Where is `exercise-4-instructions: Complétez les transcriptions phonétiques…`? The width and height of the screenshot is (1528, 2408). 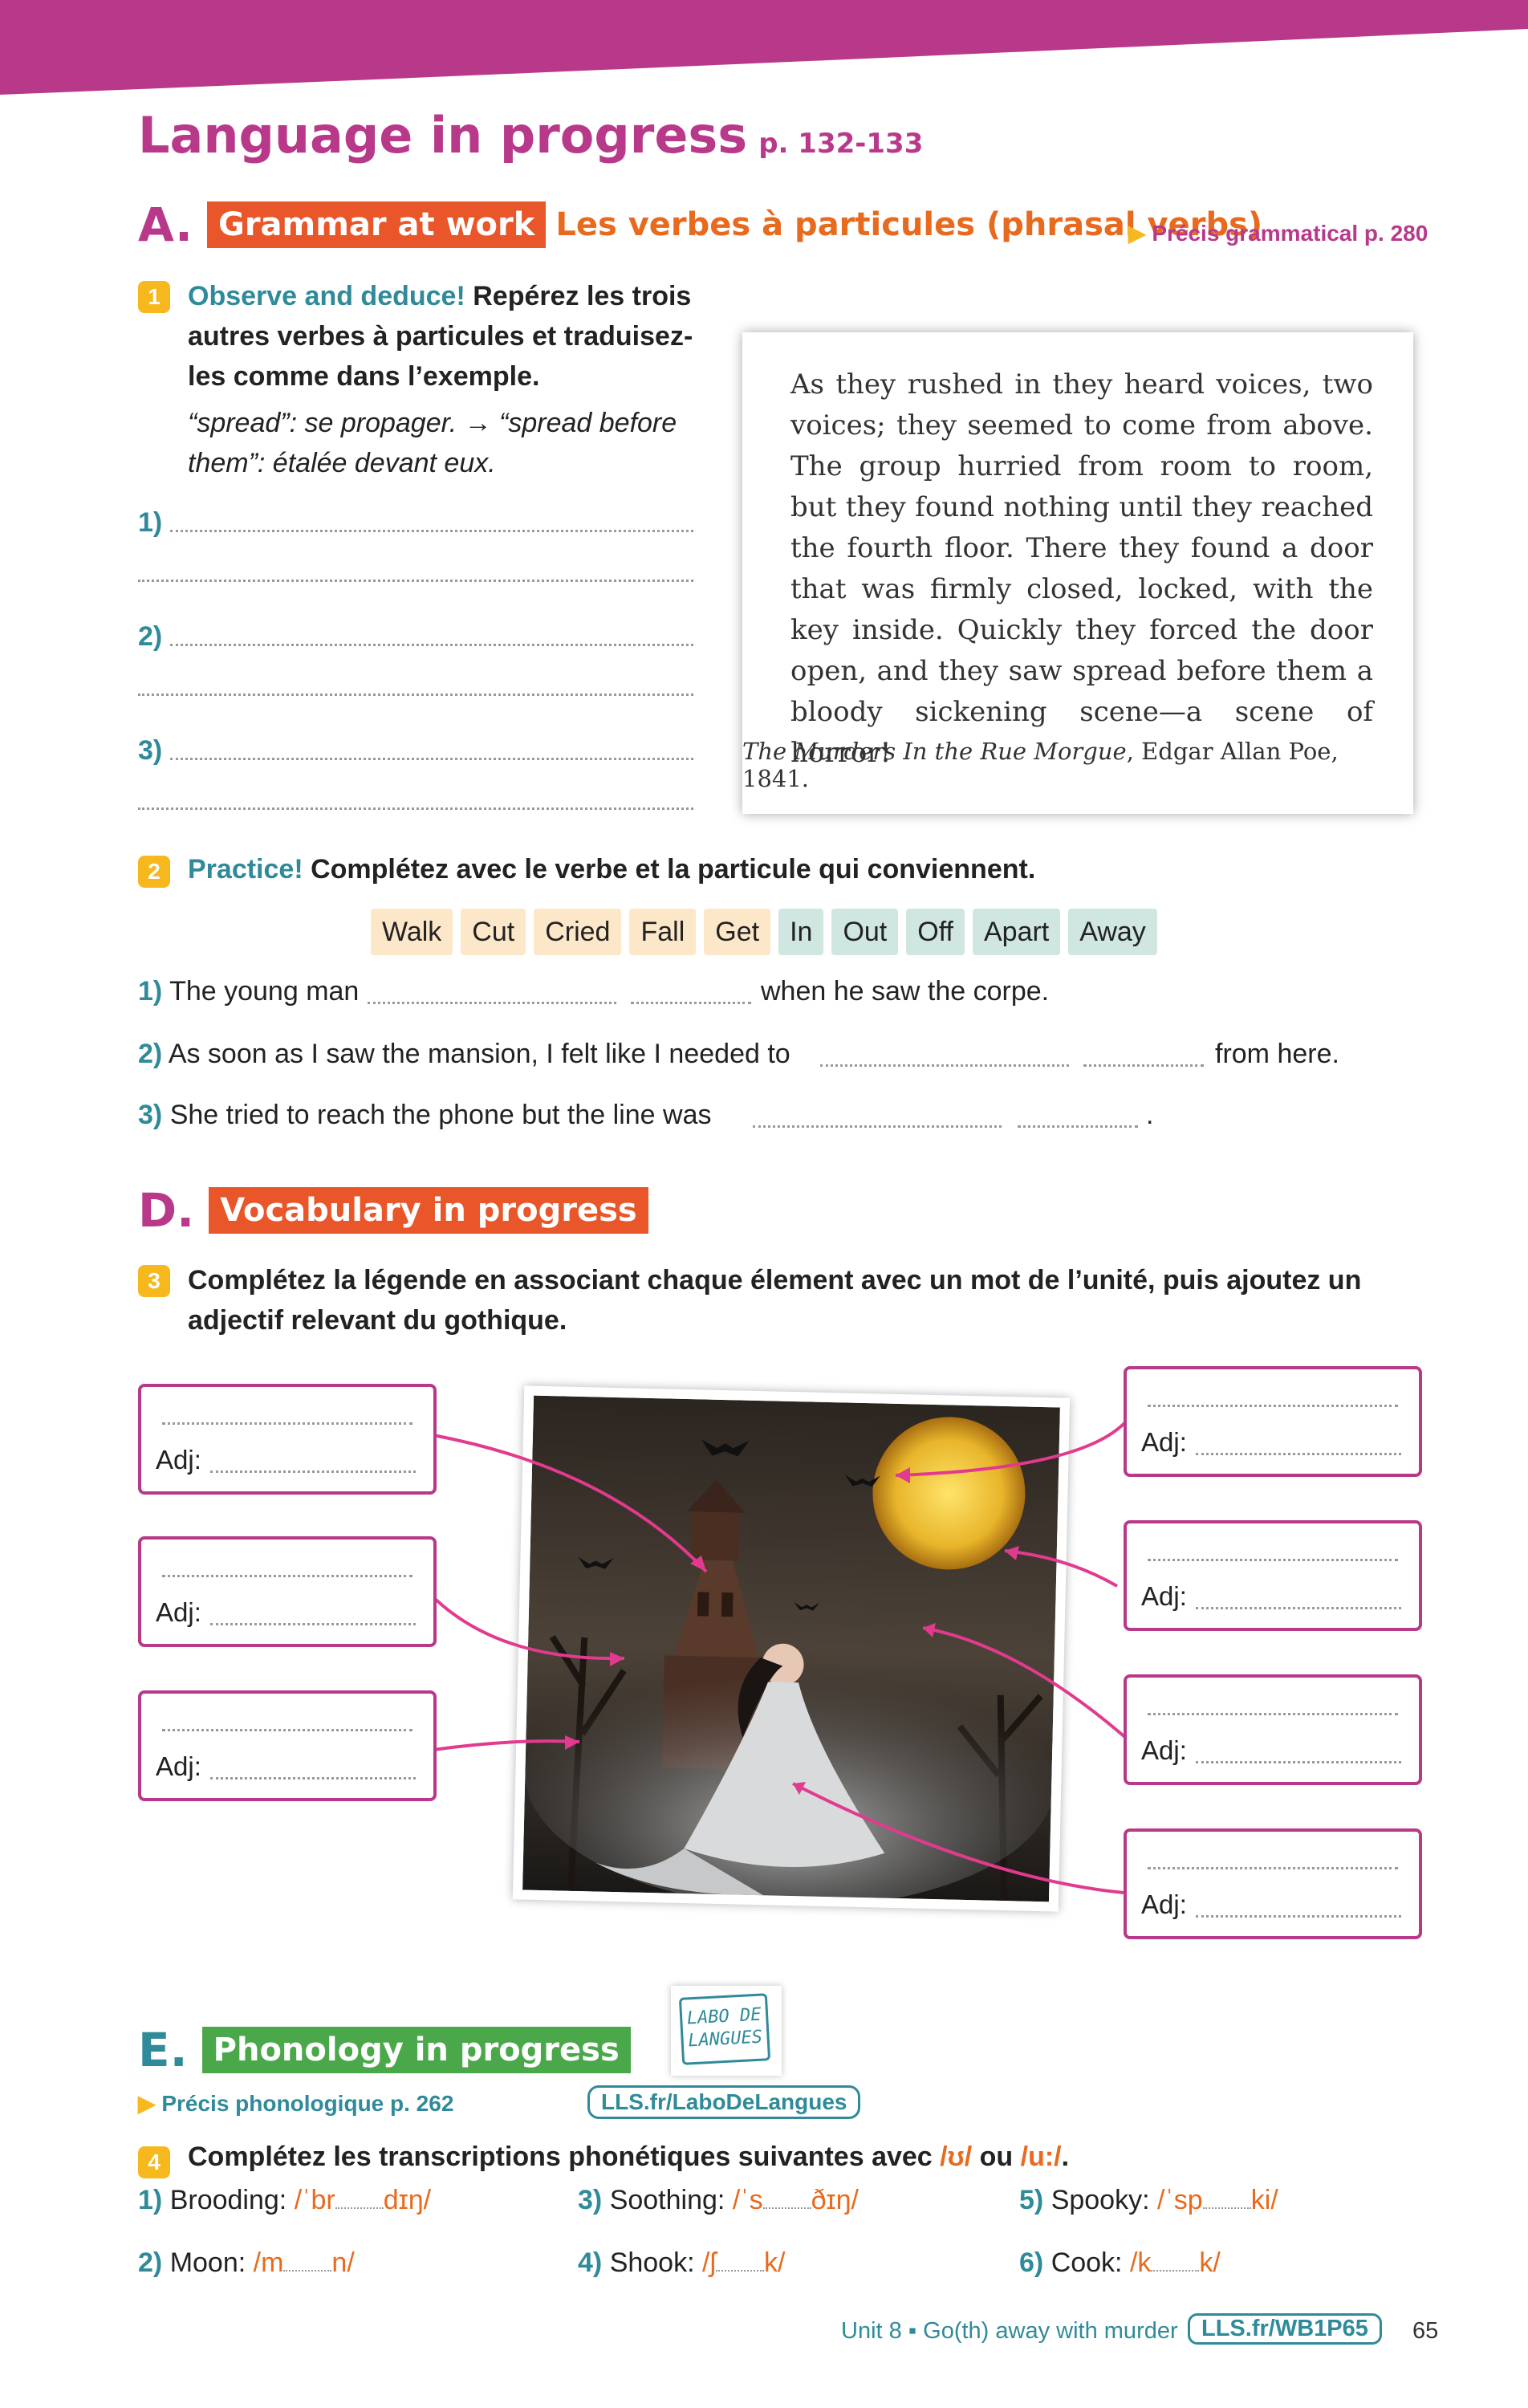
exercise-4-instructions: Complétez les transcriptions phonétiques… is located at coordinates (629, 2157).